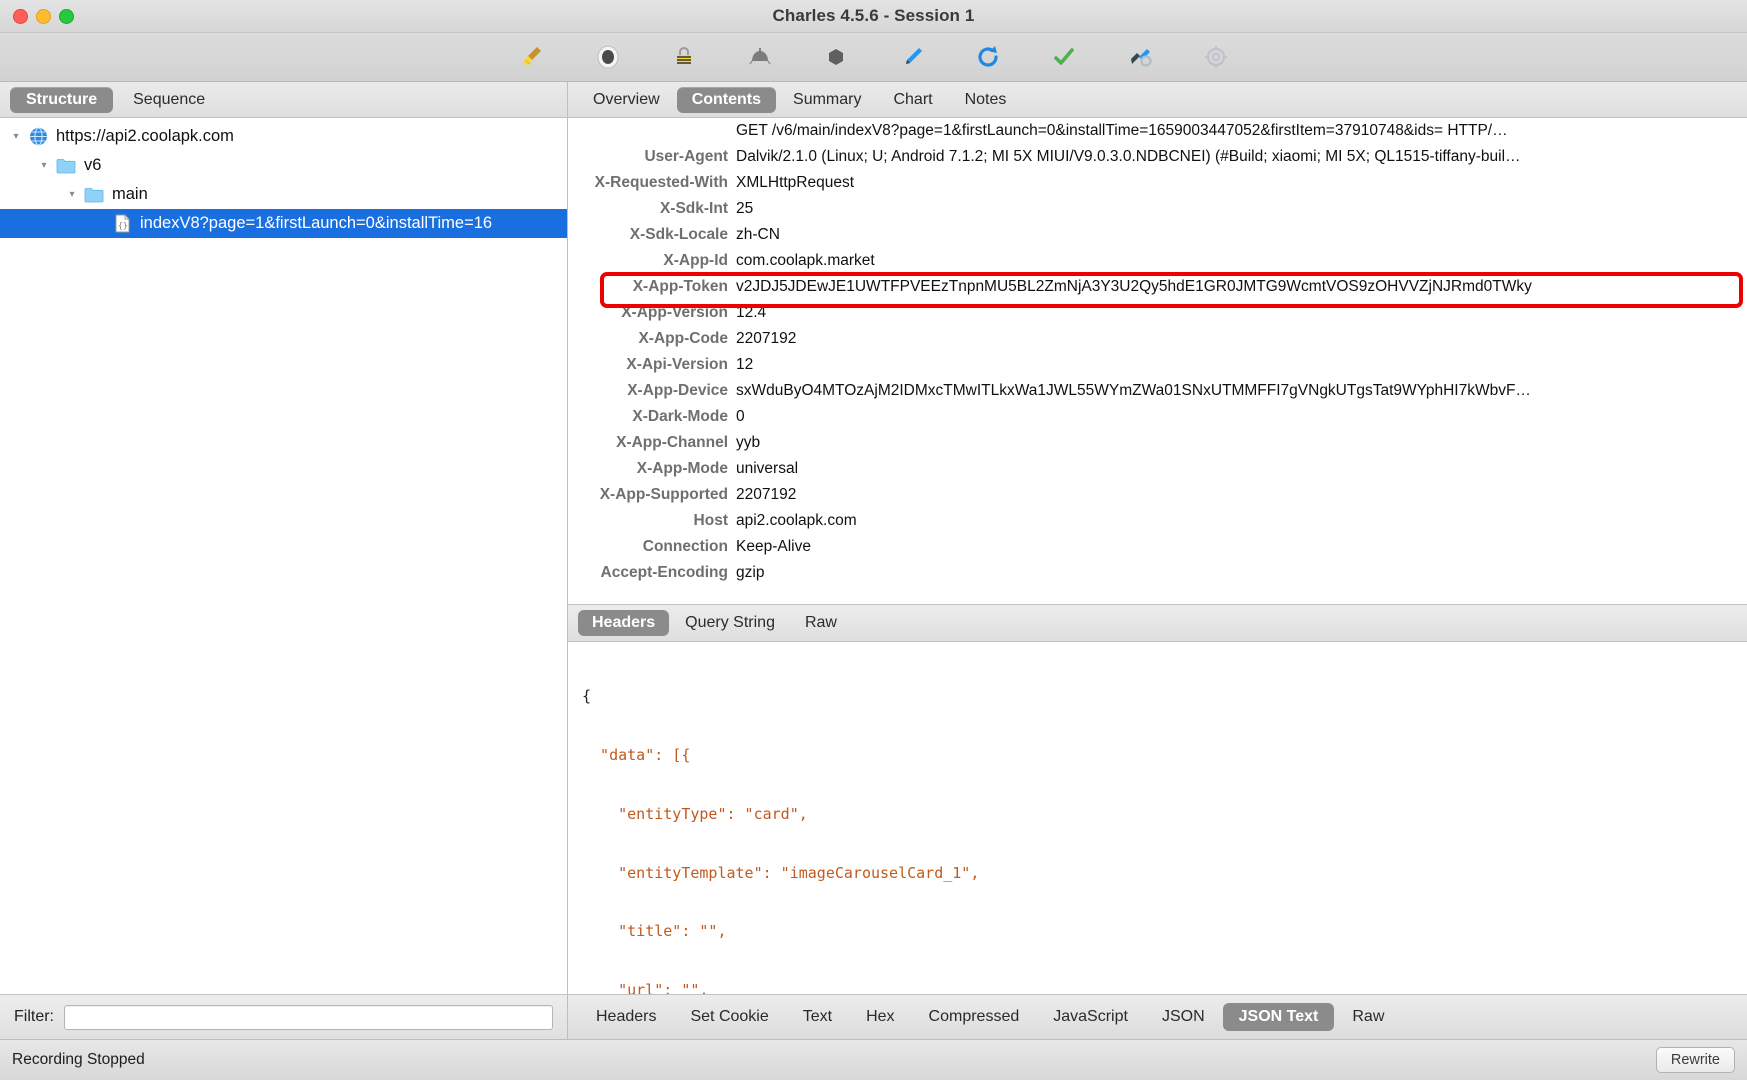  I want to click on header-name: Host, so click(710, 520).